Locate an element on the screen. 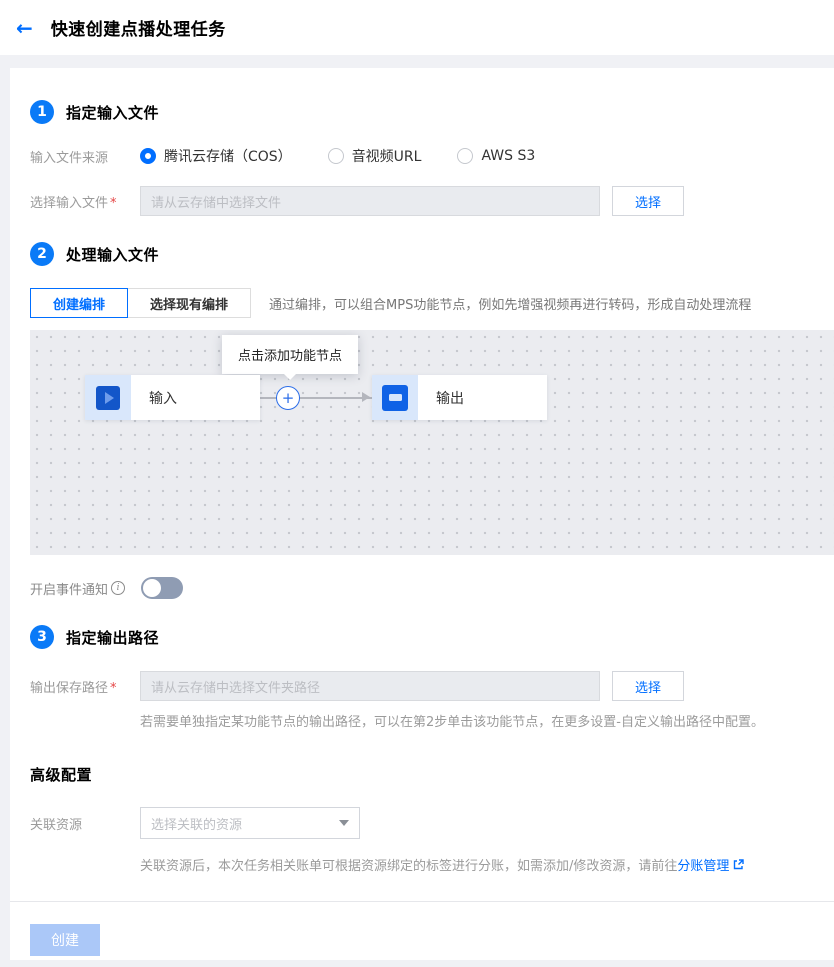 The width and height of the screenshot is (834, 967). tab-select-existing-orchestration: 选择现有编排 is located at coordinates (190, 303).